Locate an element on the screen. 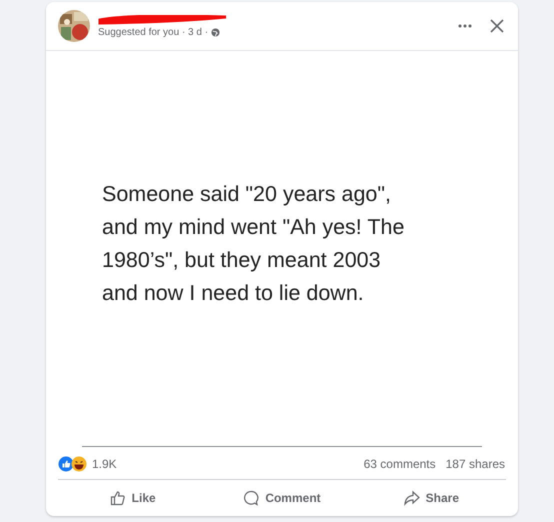 This screenshot has width=554, height=522. share-arrow-icon is located at coordinates (412, 498).